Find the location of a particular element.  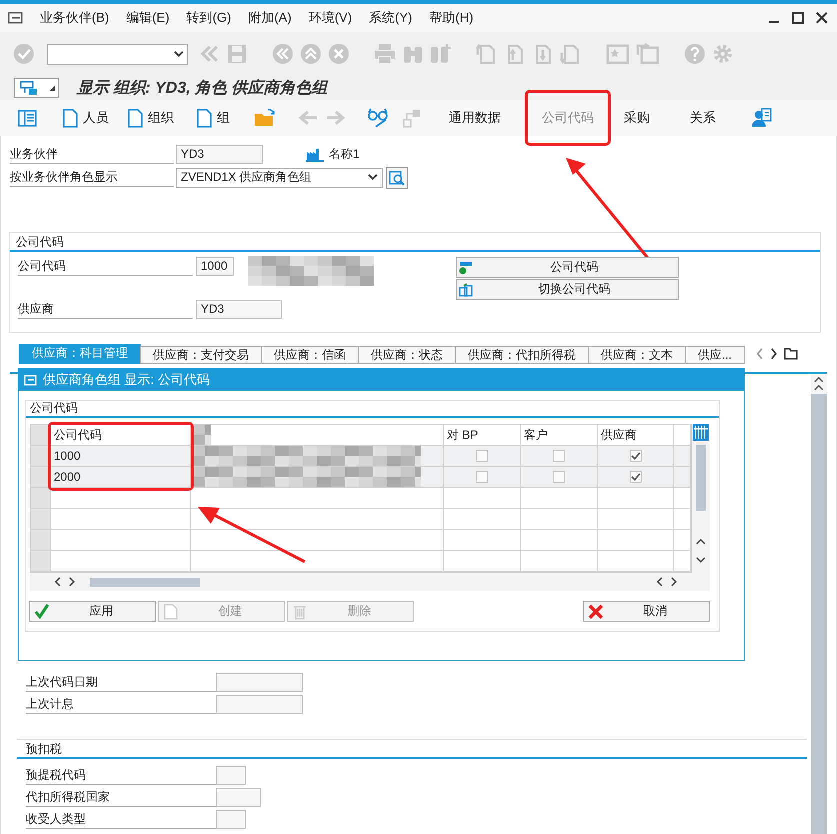

panel-icon is located at coordinates (27, 118).